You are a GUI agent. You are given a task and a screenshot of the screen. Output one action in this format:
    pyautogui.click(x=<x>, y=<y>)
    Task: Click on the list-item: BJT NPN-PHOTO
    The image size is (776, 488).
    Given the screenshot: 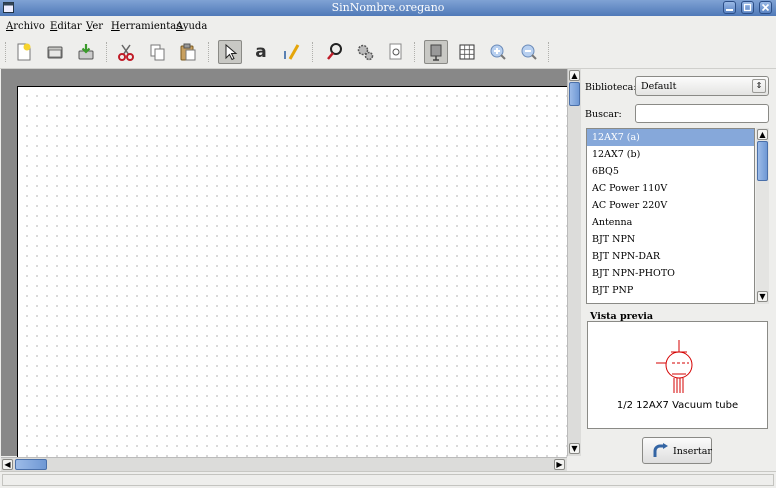 What is the action you would take?
    pyautogui.click(x=670, y=273)
    